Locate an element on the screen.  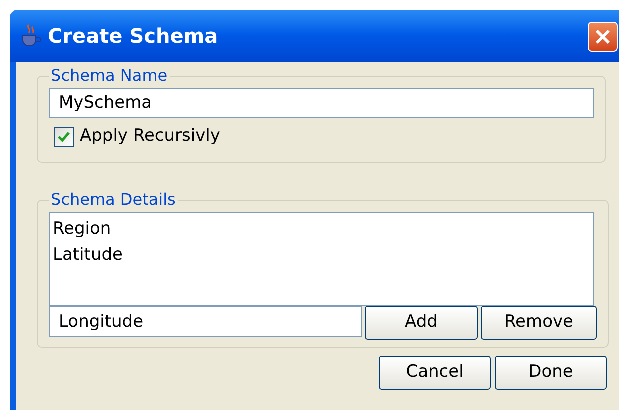
close-button is located at coordinates (603, 37).